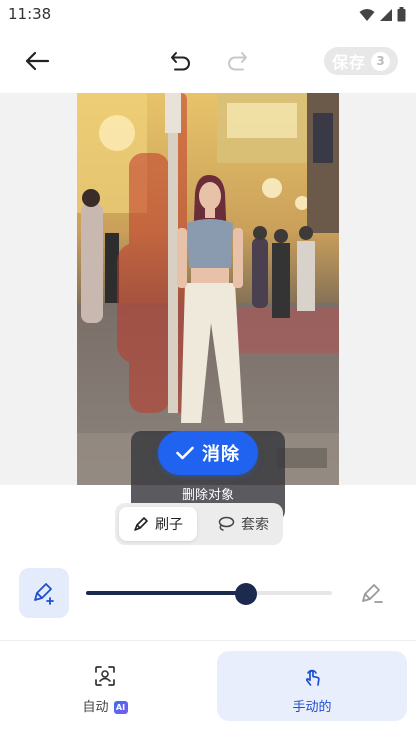 This screenshot has width=416, height=739. What do you see at coordinates (208, 640) in the screenshot?
I see `divider` at bounding box center [208, 640].